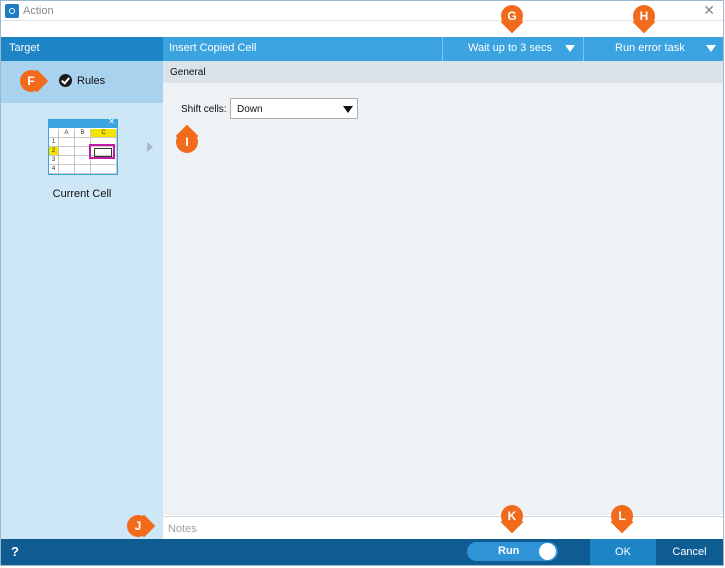 This screenshot has height=568, width=725. What do you see at coordinates (54, 142) in the screenshot?
I see `row-header: 1` at bounding box center [54, 142].